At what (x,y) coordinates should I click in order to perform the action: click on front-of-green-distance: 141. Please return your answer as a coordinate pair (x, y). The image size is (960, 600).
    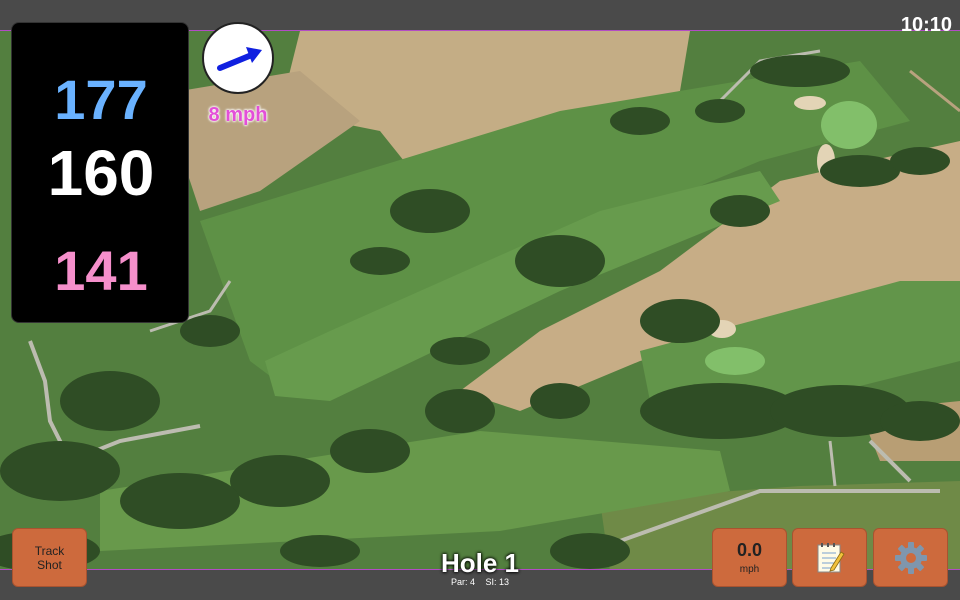
    Looking at the image, I should click on (101, 270).